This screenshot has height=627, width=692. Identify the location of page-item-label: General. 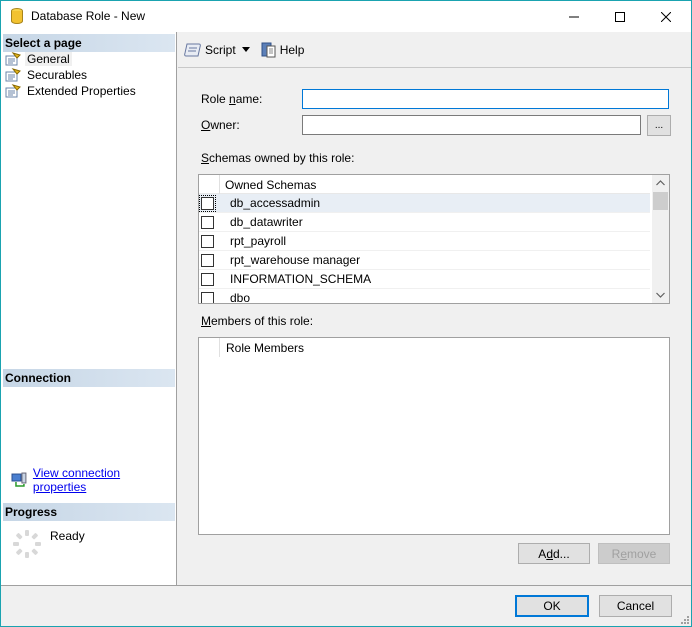
(48, 59).